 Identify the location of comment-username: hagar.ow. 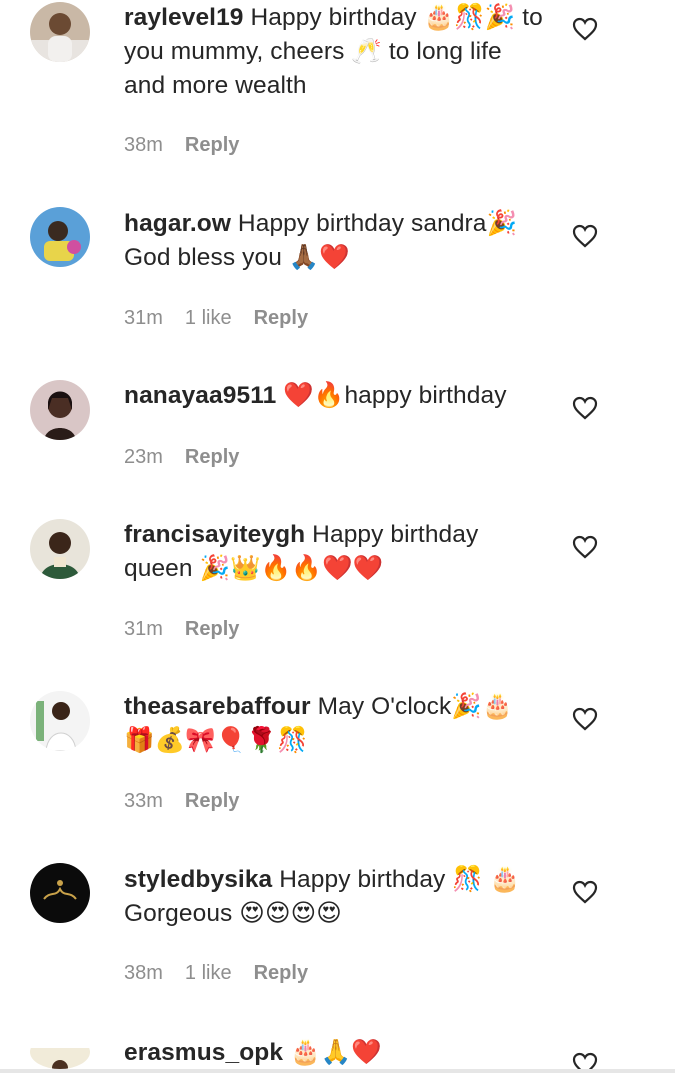
(177, 223).